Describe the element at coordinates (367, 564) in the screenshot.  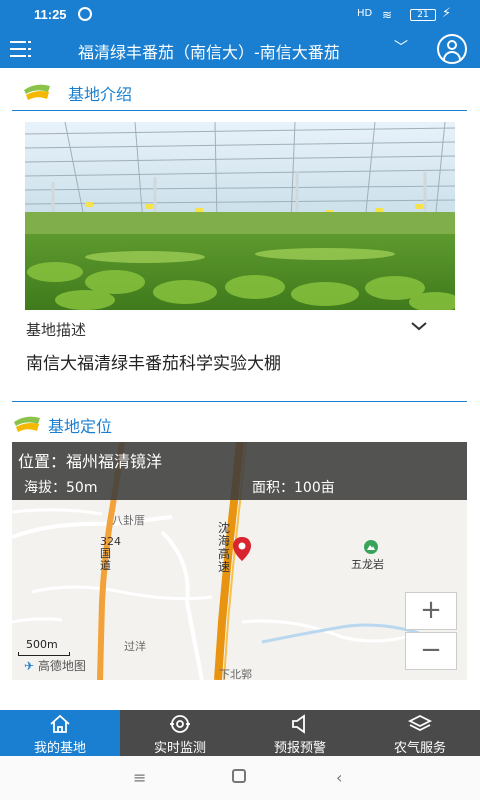
I see `map-label: 五龙岩` at that location.